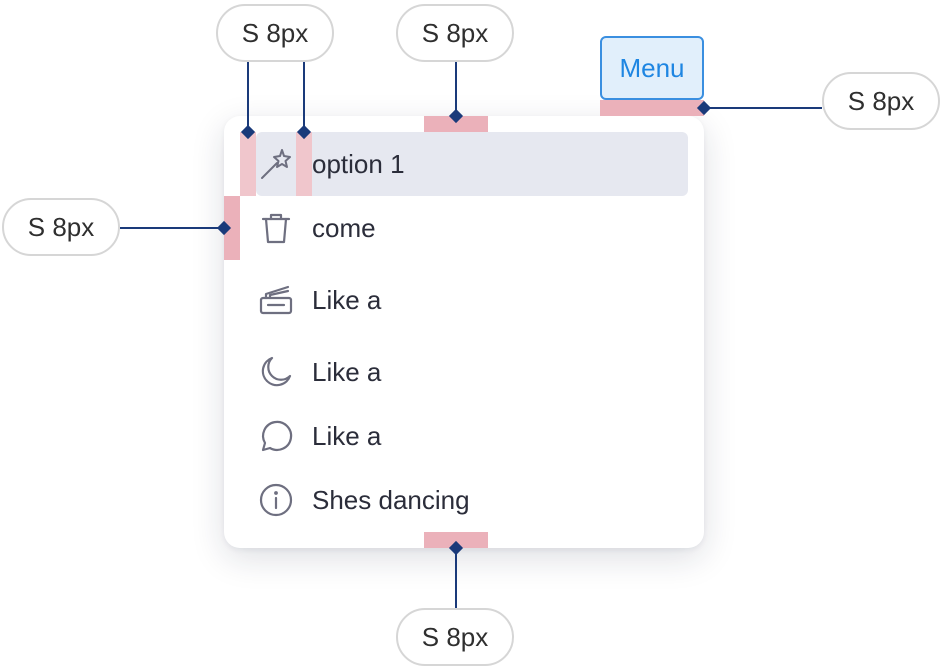  Describe the element at coordinates (276, 164) in the screenshot. I see `magic-wand-icon` at that location.